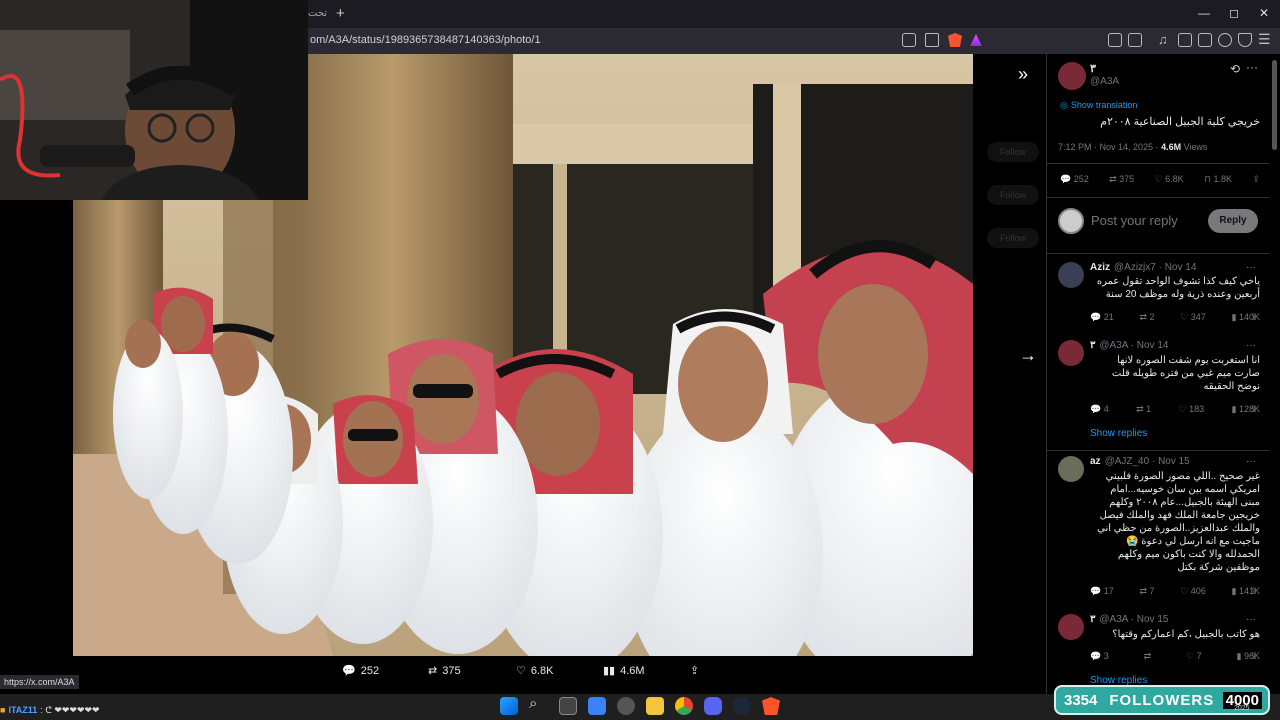 Image resolution: width=1280 pixels, height=720 pixels. I want to click on reply-action: 💬 21, so click(1102, 317).